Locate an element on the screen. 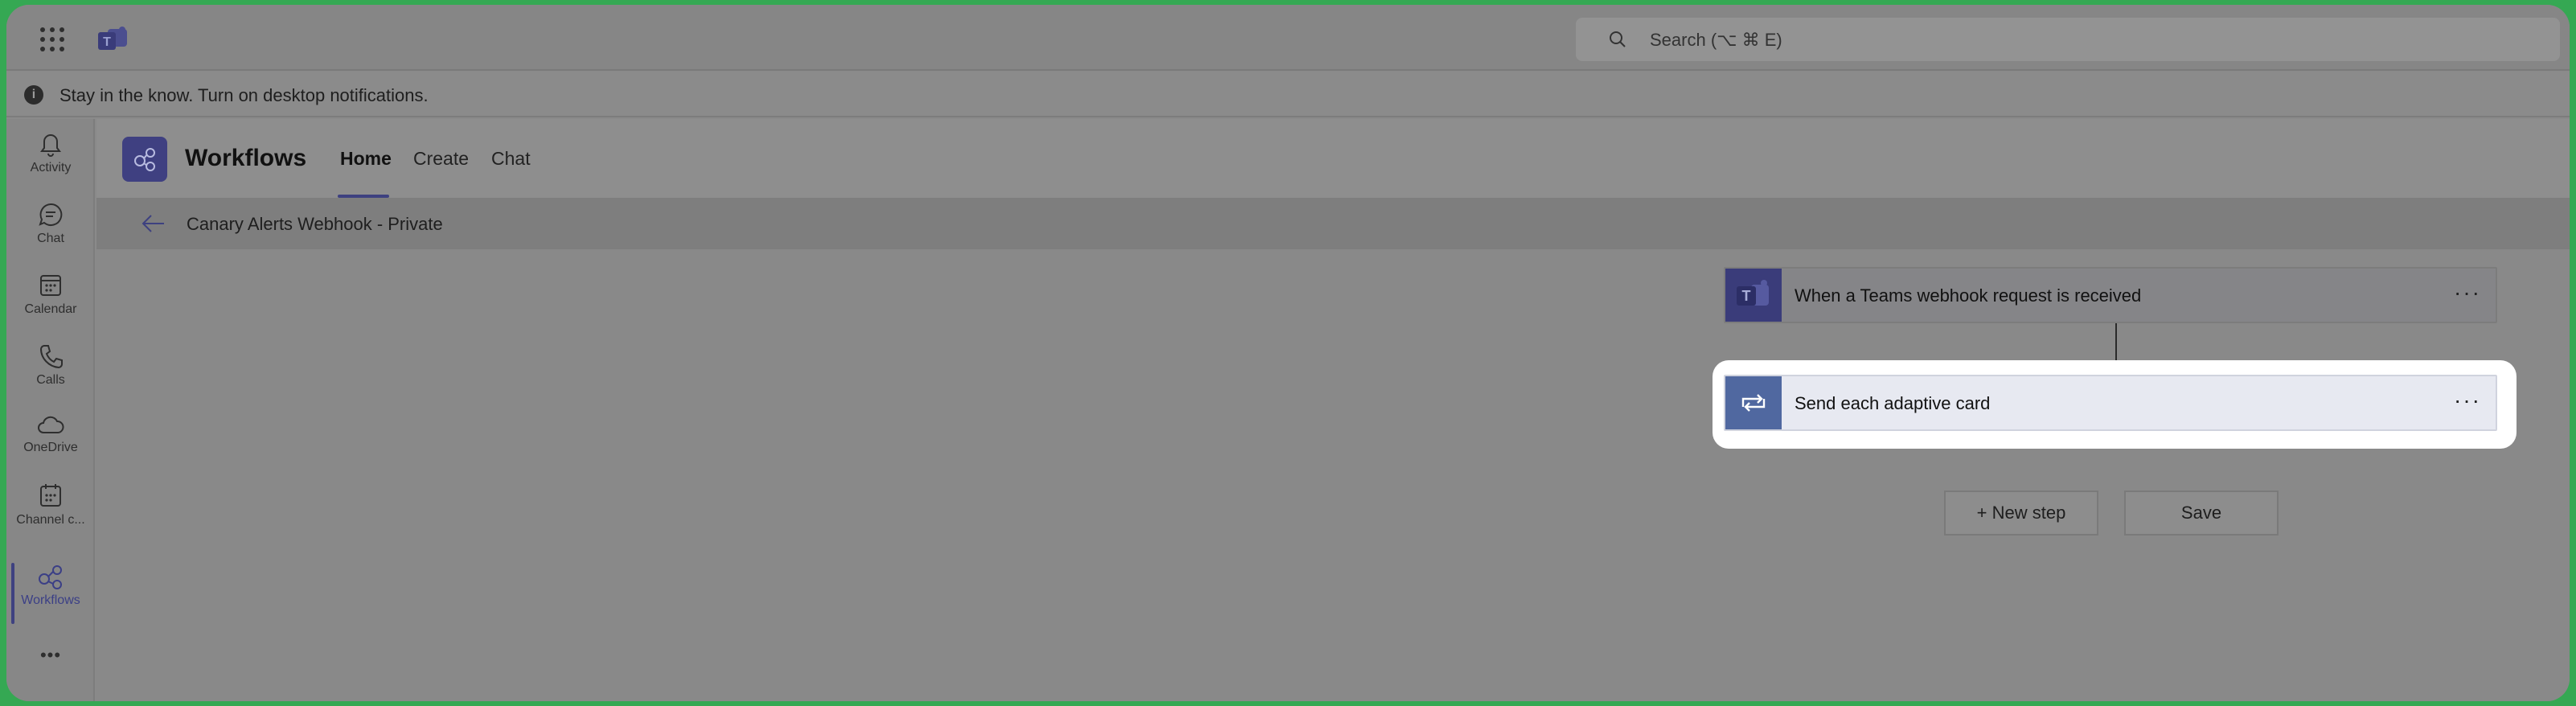 The width and height of the screenshot is (2576, 706). app-launcher-icon is located at coordinates (52, 39).